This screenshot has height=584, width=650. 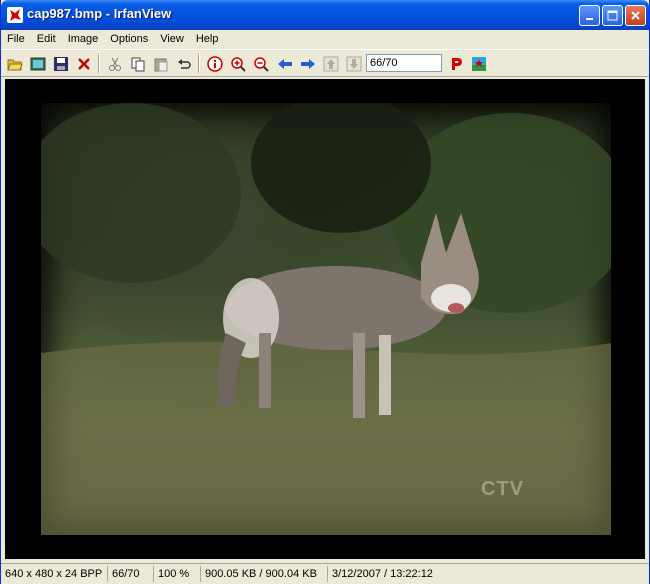 I want to click on arrow-right-icon, so click(x=307, y=63).